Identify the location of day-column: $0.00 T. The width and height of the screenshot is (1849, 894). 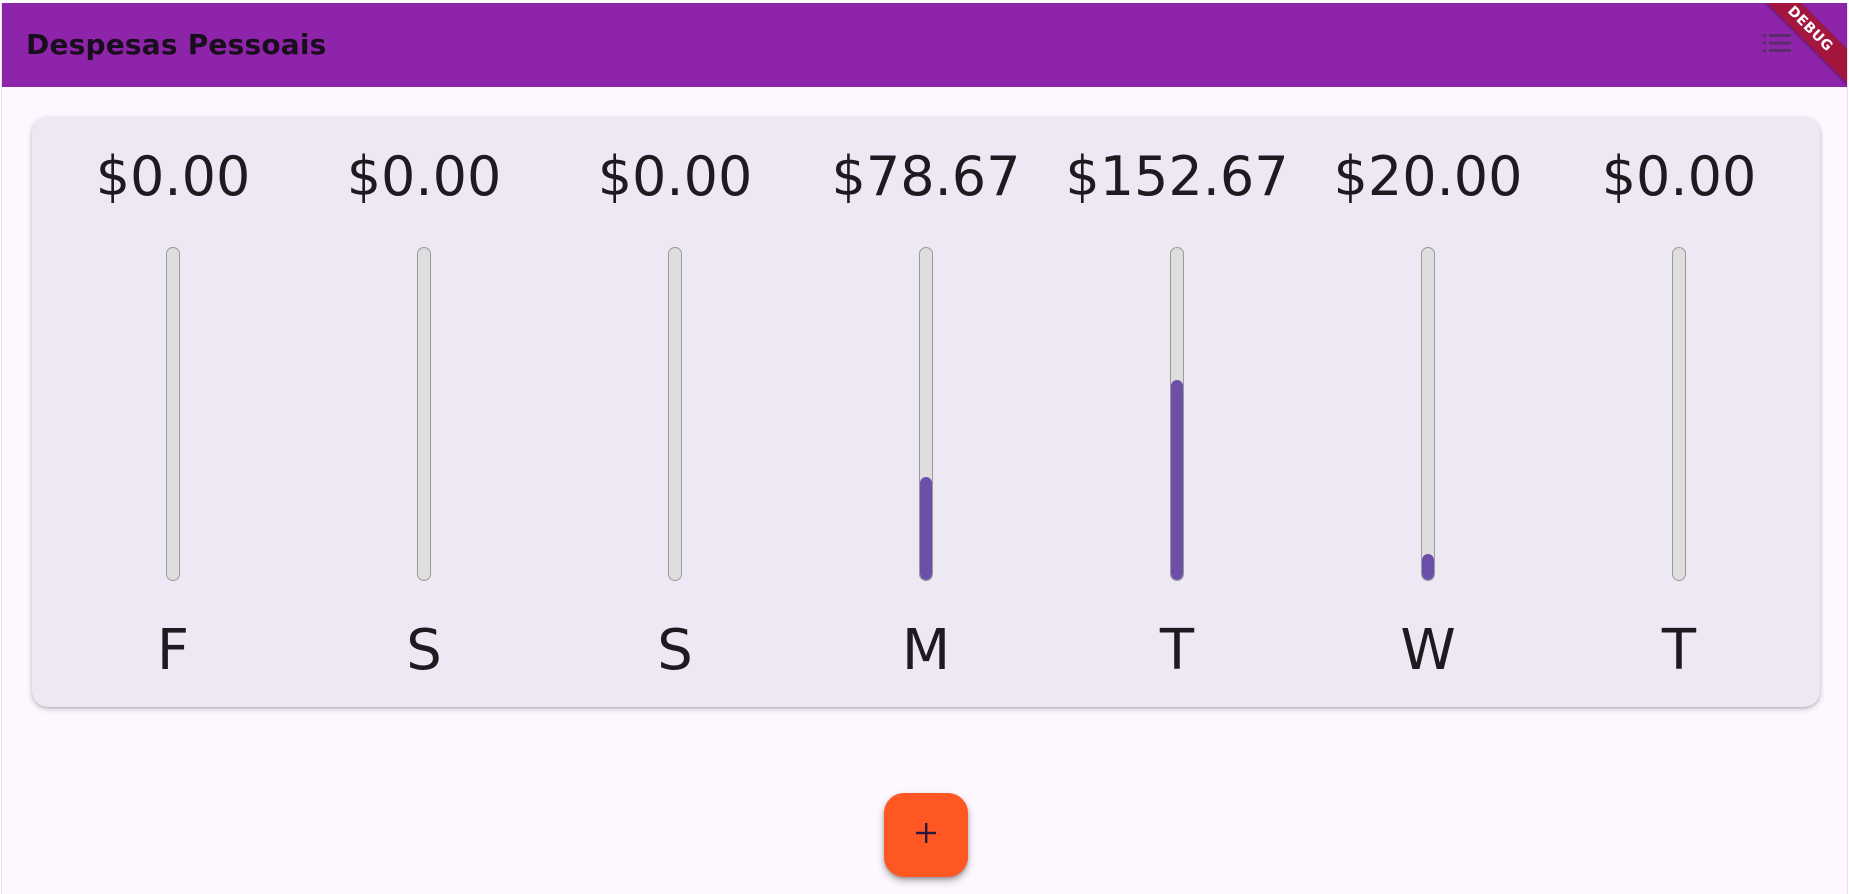
(1679, 412).